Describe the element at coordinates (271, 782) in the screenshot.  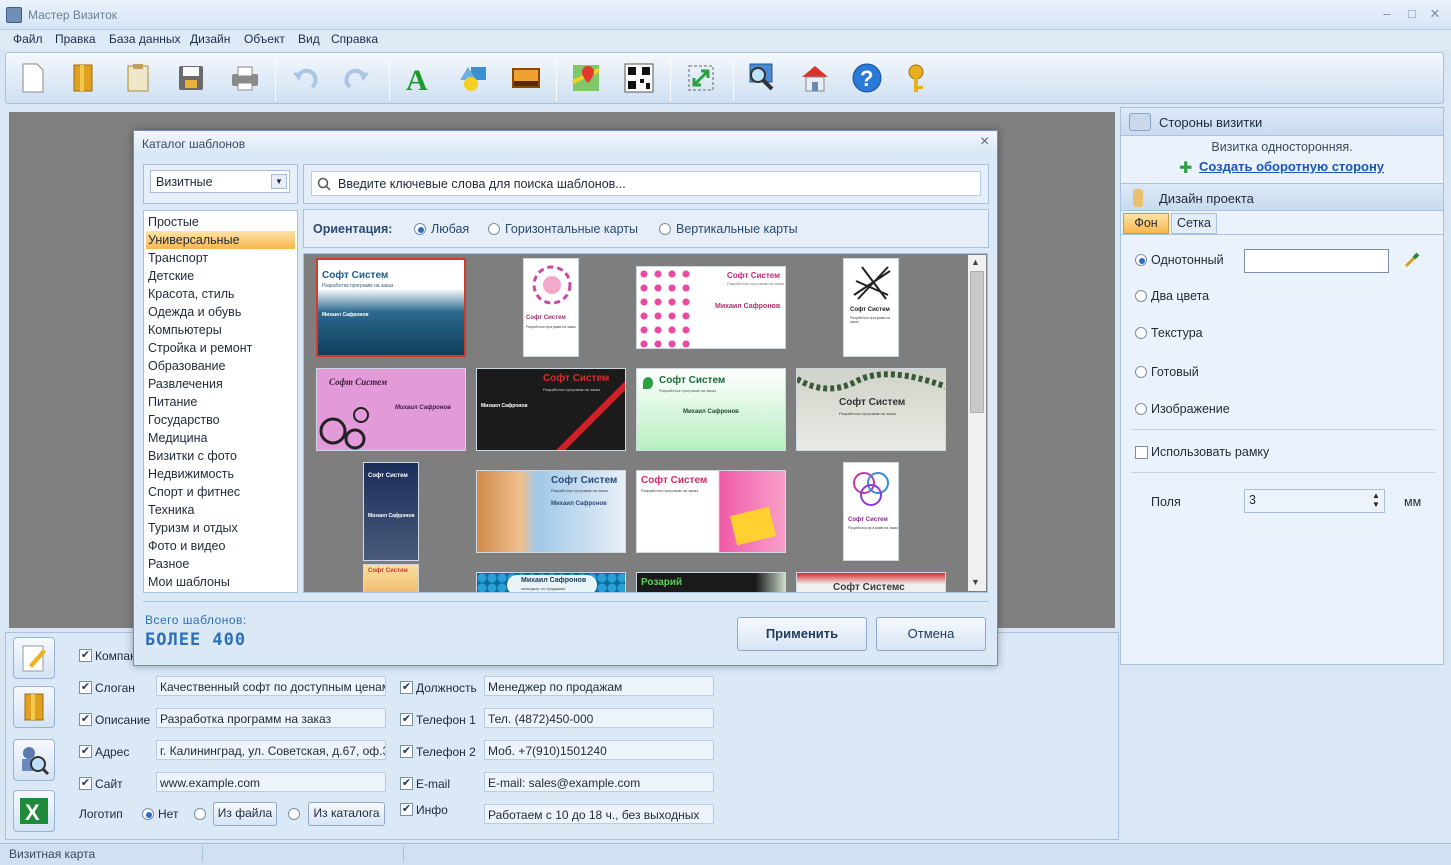
I see `site-input: www.example.com` at that location.